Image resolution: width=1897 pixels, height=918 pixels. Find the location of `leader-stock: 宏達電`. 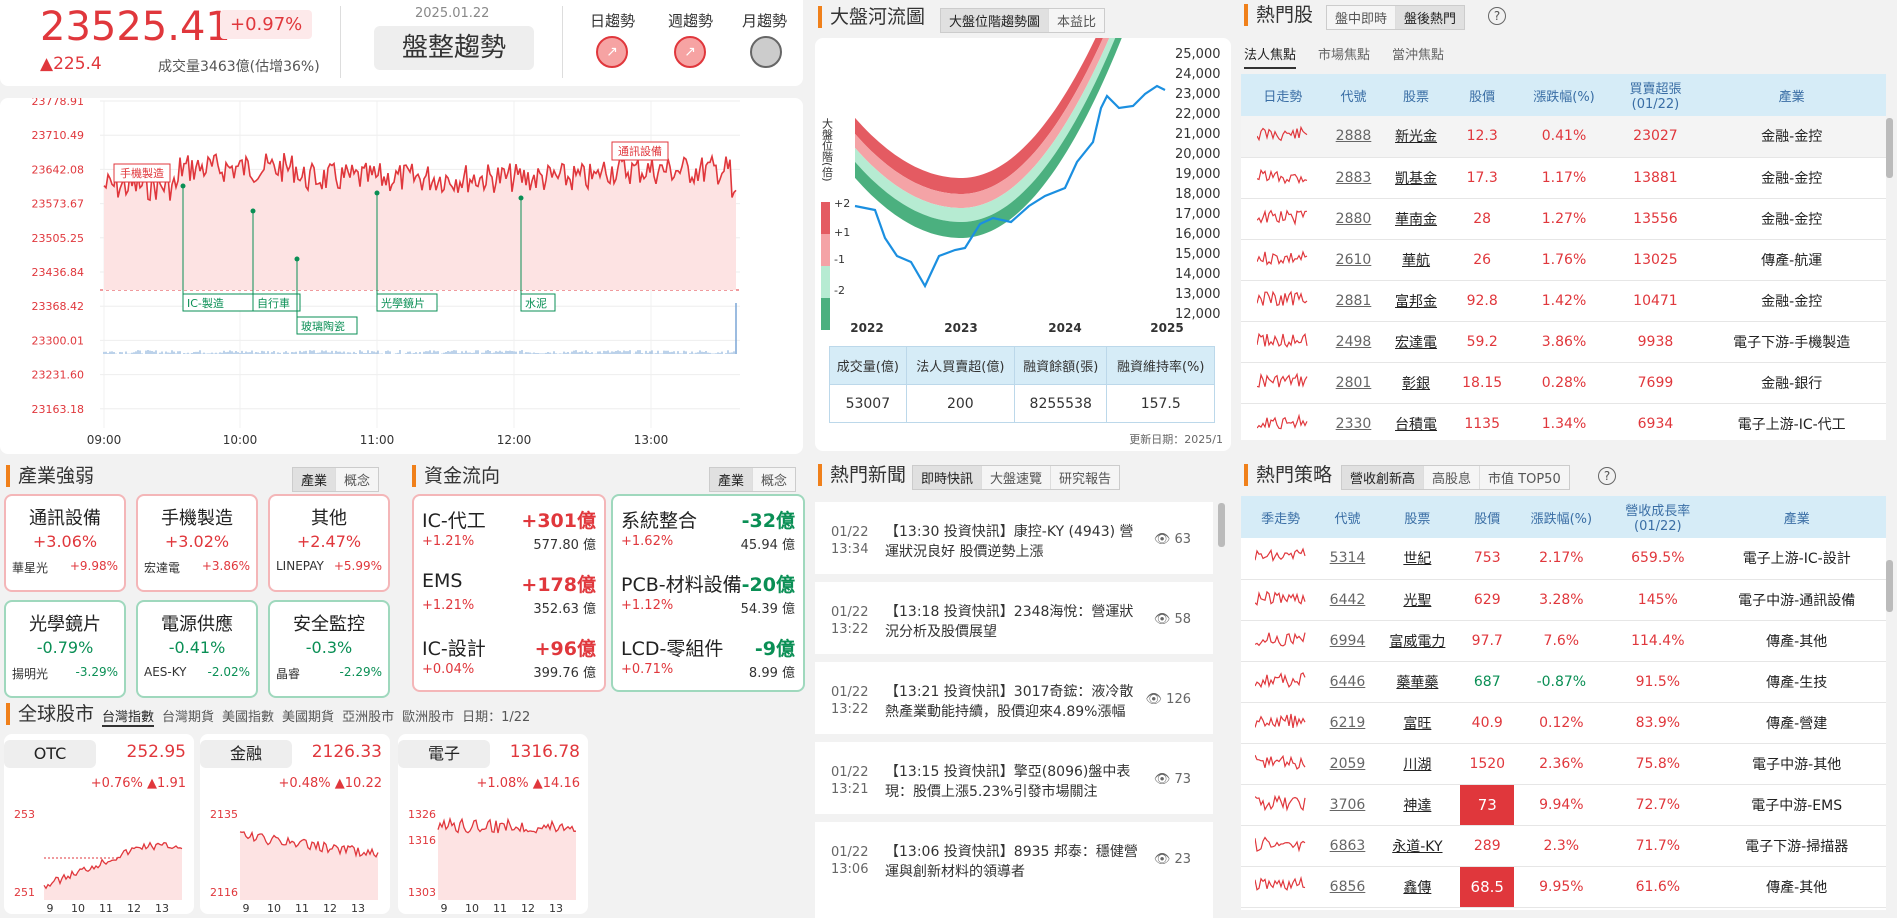

leader-stock: 宏達電 is located at coordinates (162, 567).